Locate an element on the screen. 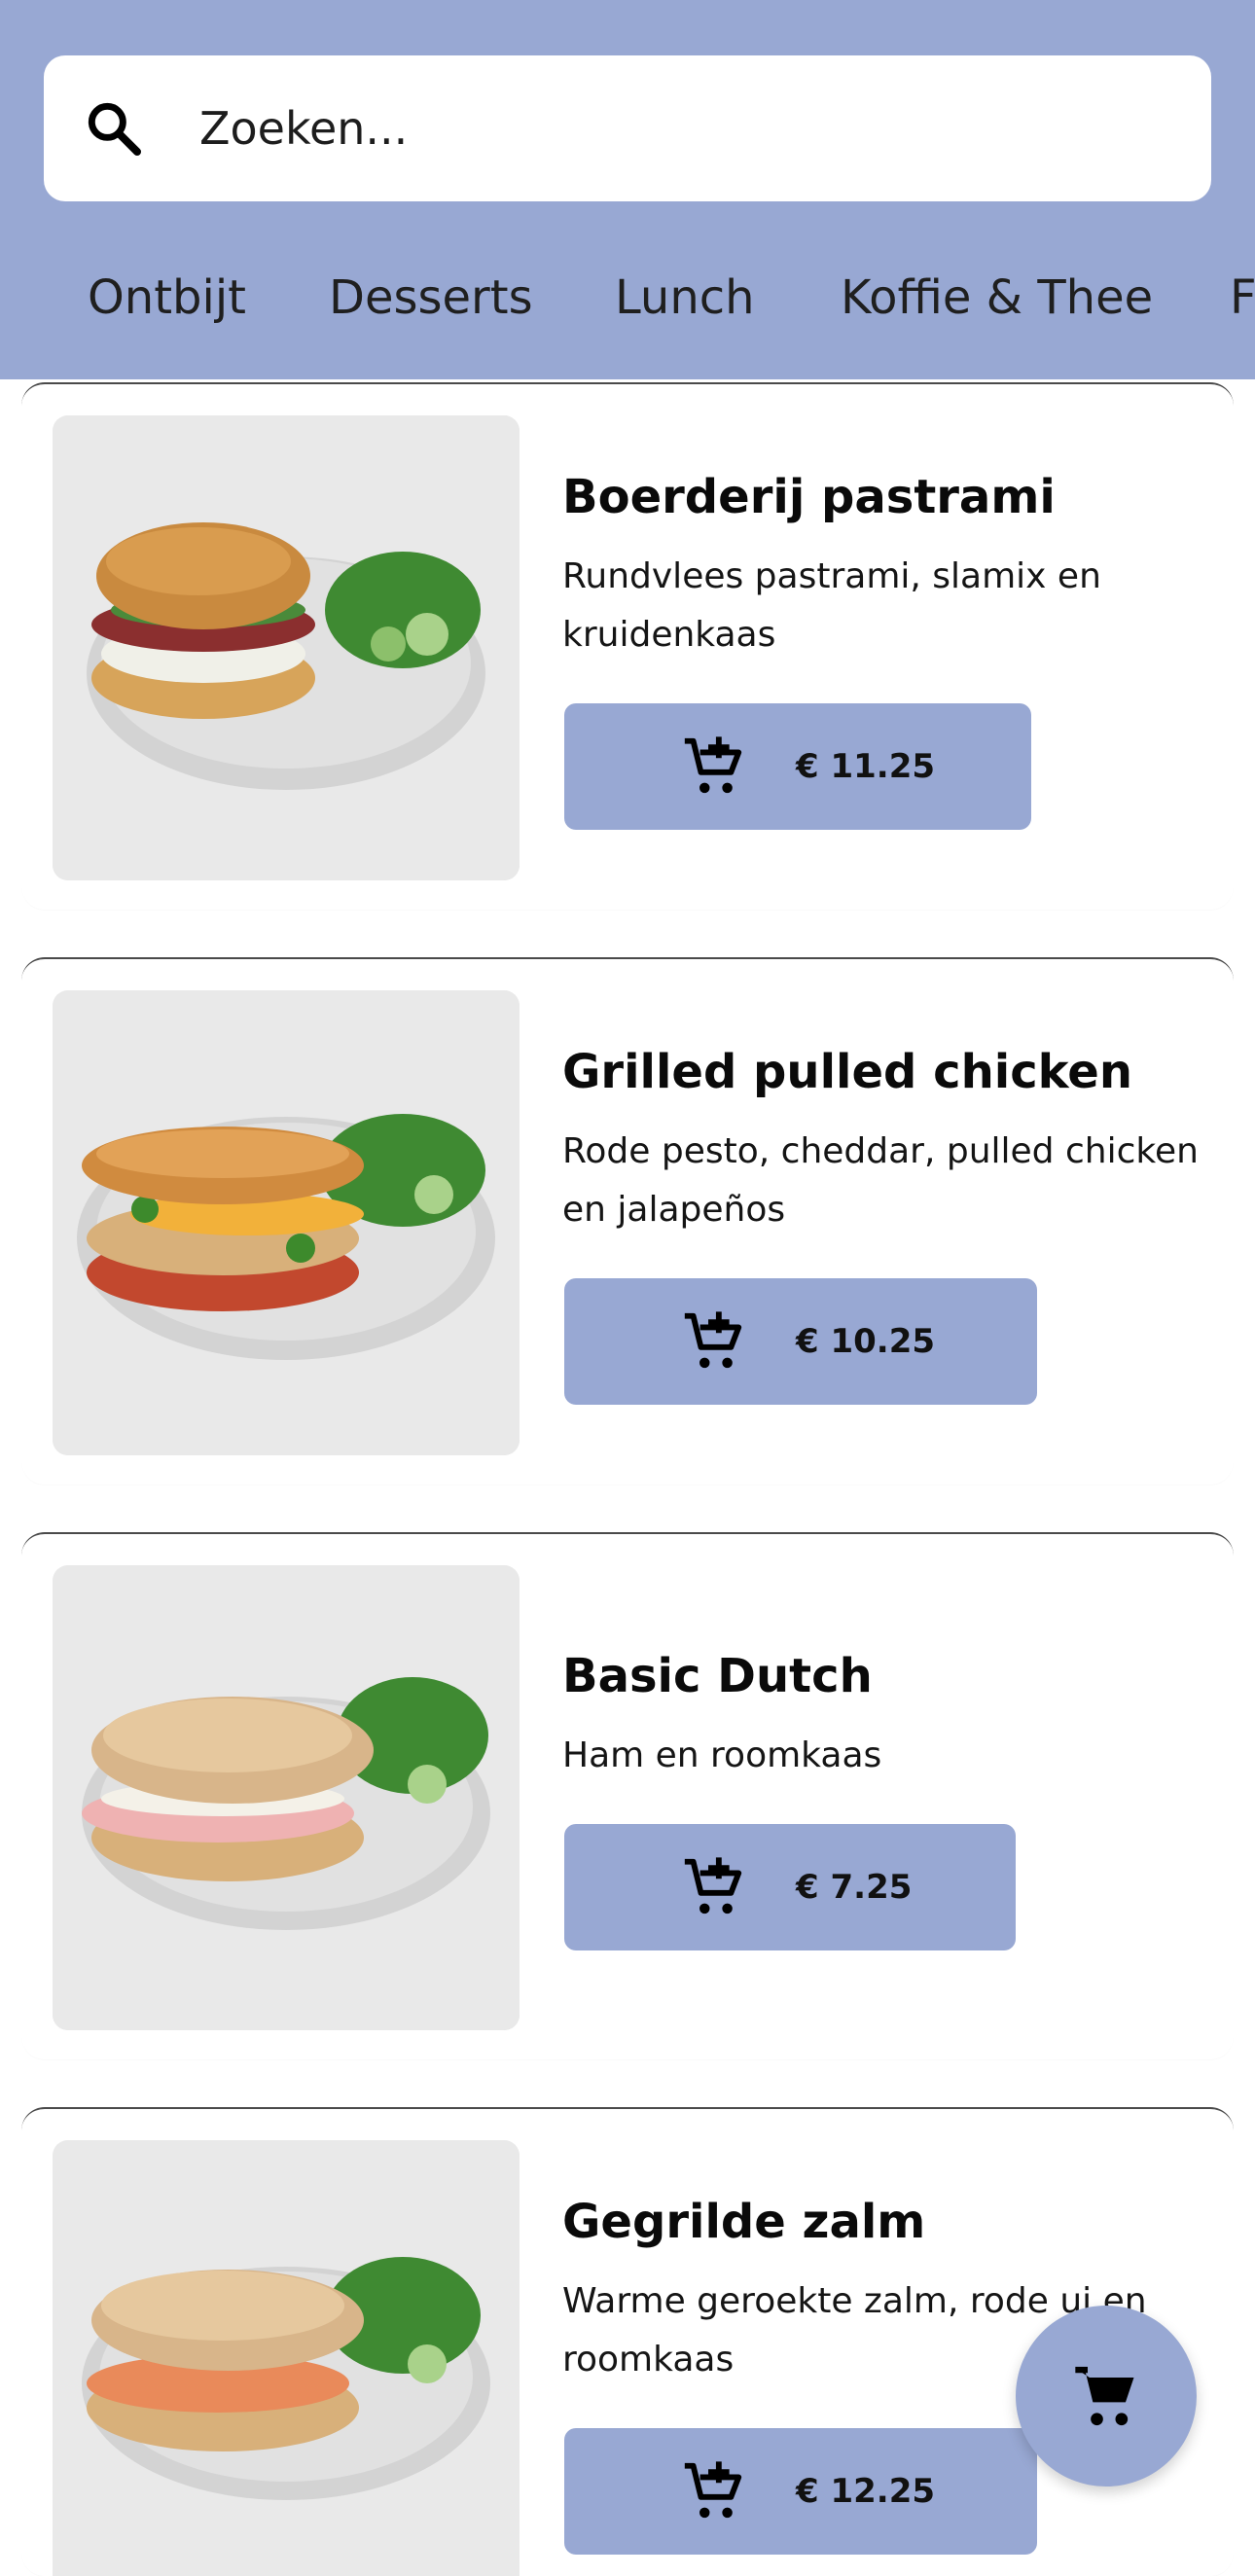 This screenshot has height=2576, width=1255. add-to-cart-button: € 10.25 is located at coordinates (800, 1341).